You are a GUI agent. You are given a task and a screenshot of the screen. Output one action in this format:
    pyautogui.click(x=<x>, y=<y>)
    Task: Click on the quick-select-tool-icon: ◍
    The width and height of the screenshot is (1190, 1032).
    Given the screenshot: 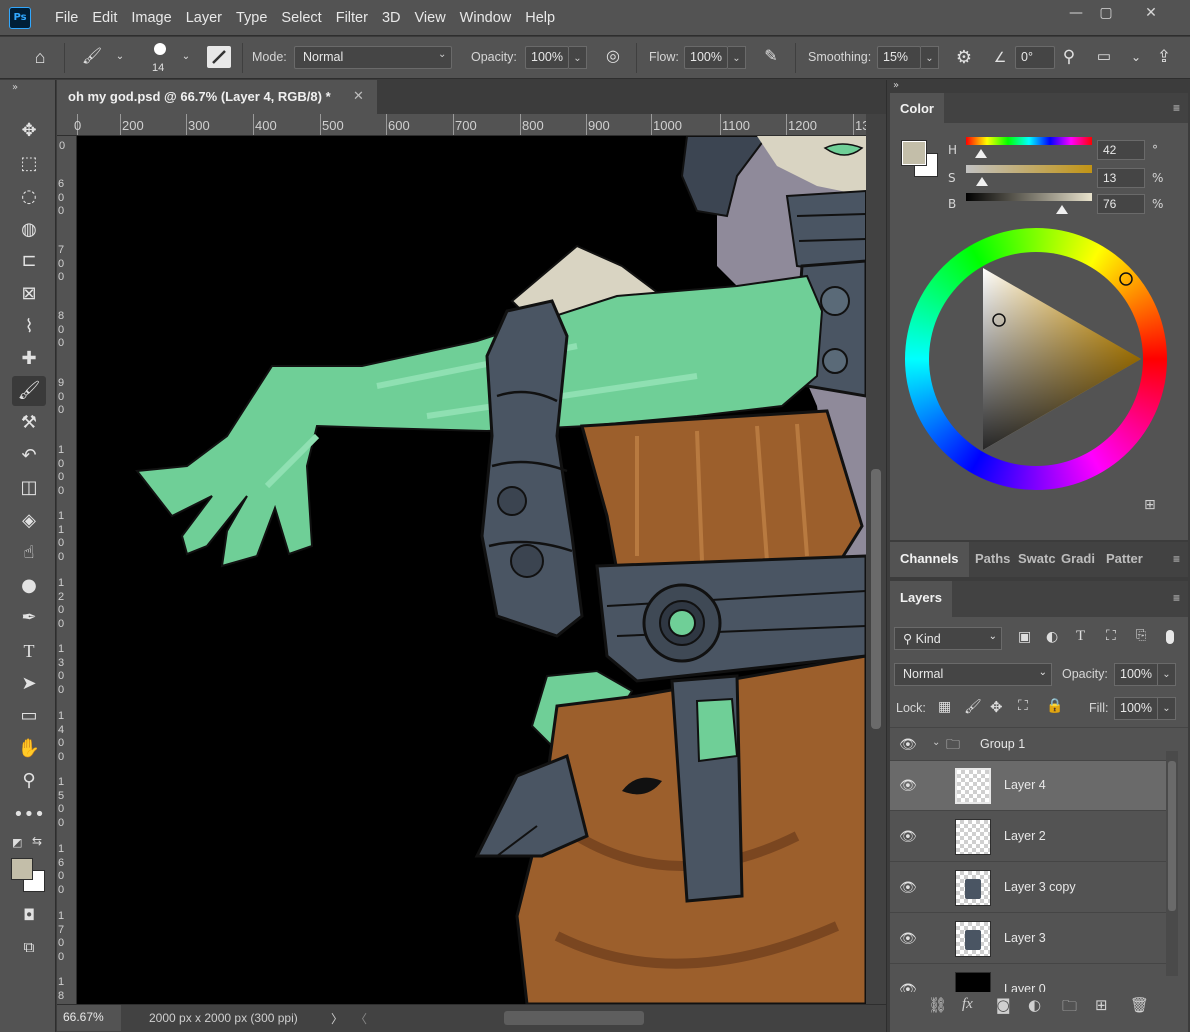 What is the action you would take?
    pyautogui.click(x=29, y=230)
    